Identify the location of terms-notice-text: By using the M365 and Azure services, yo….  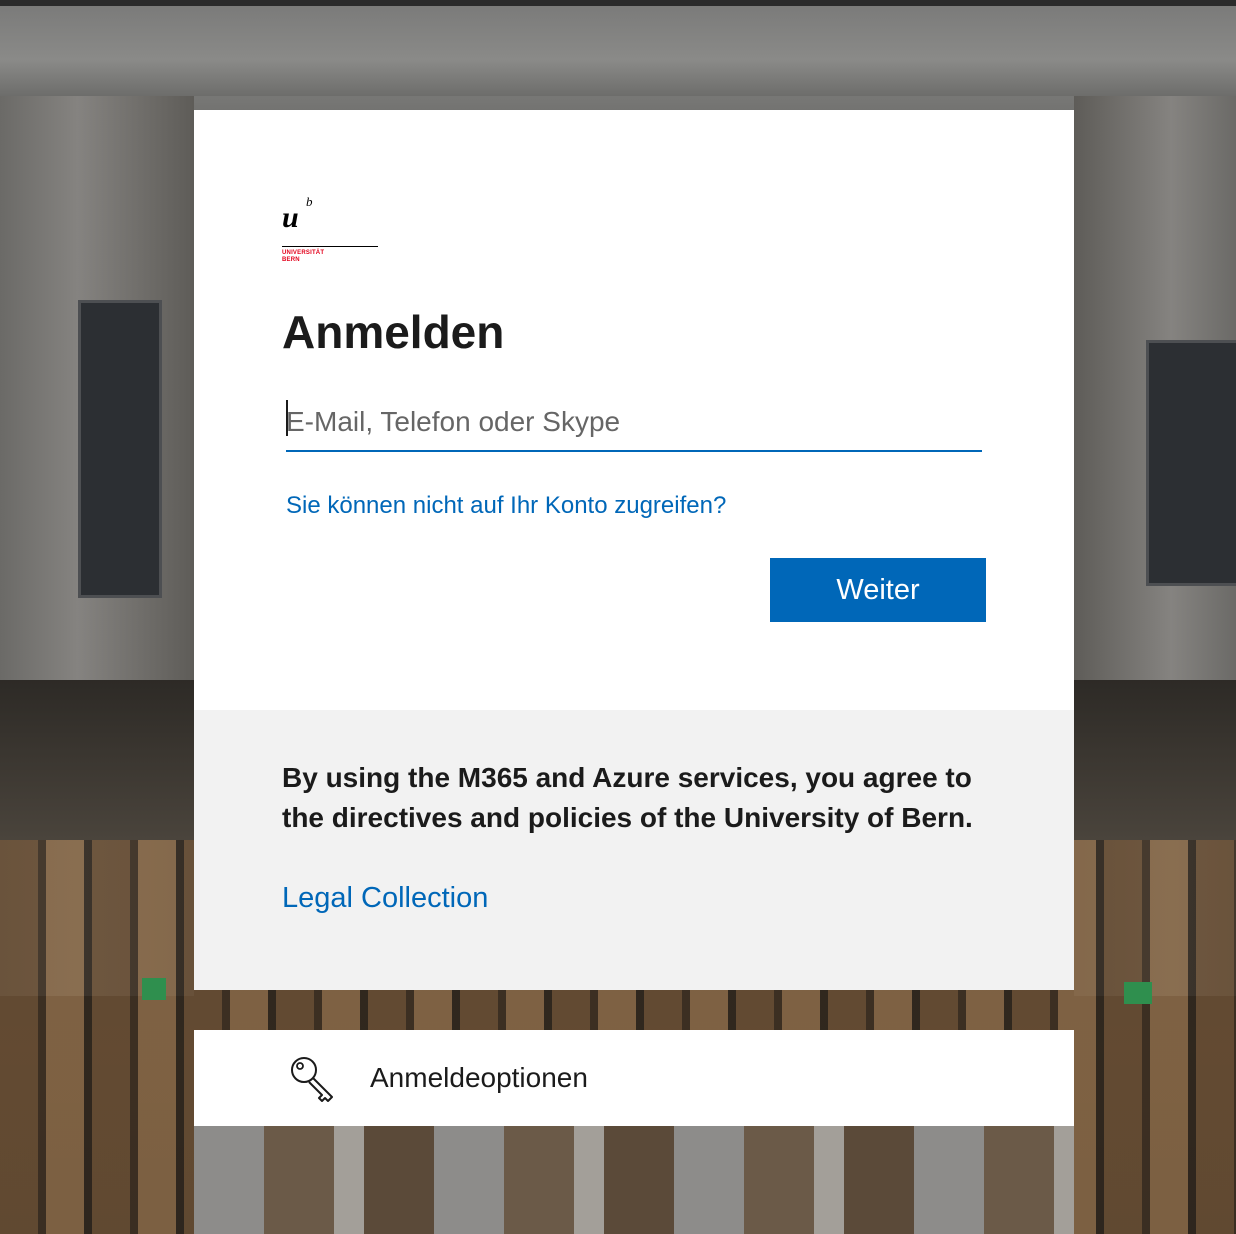
(627, 797).